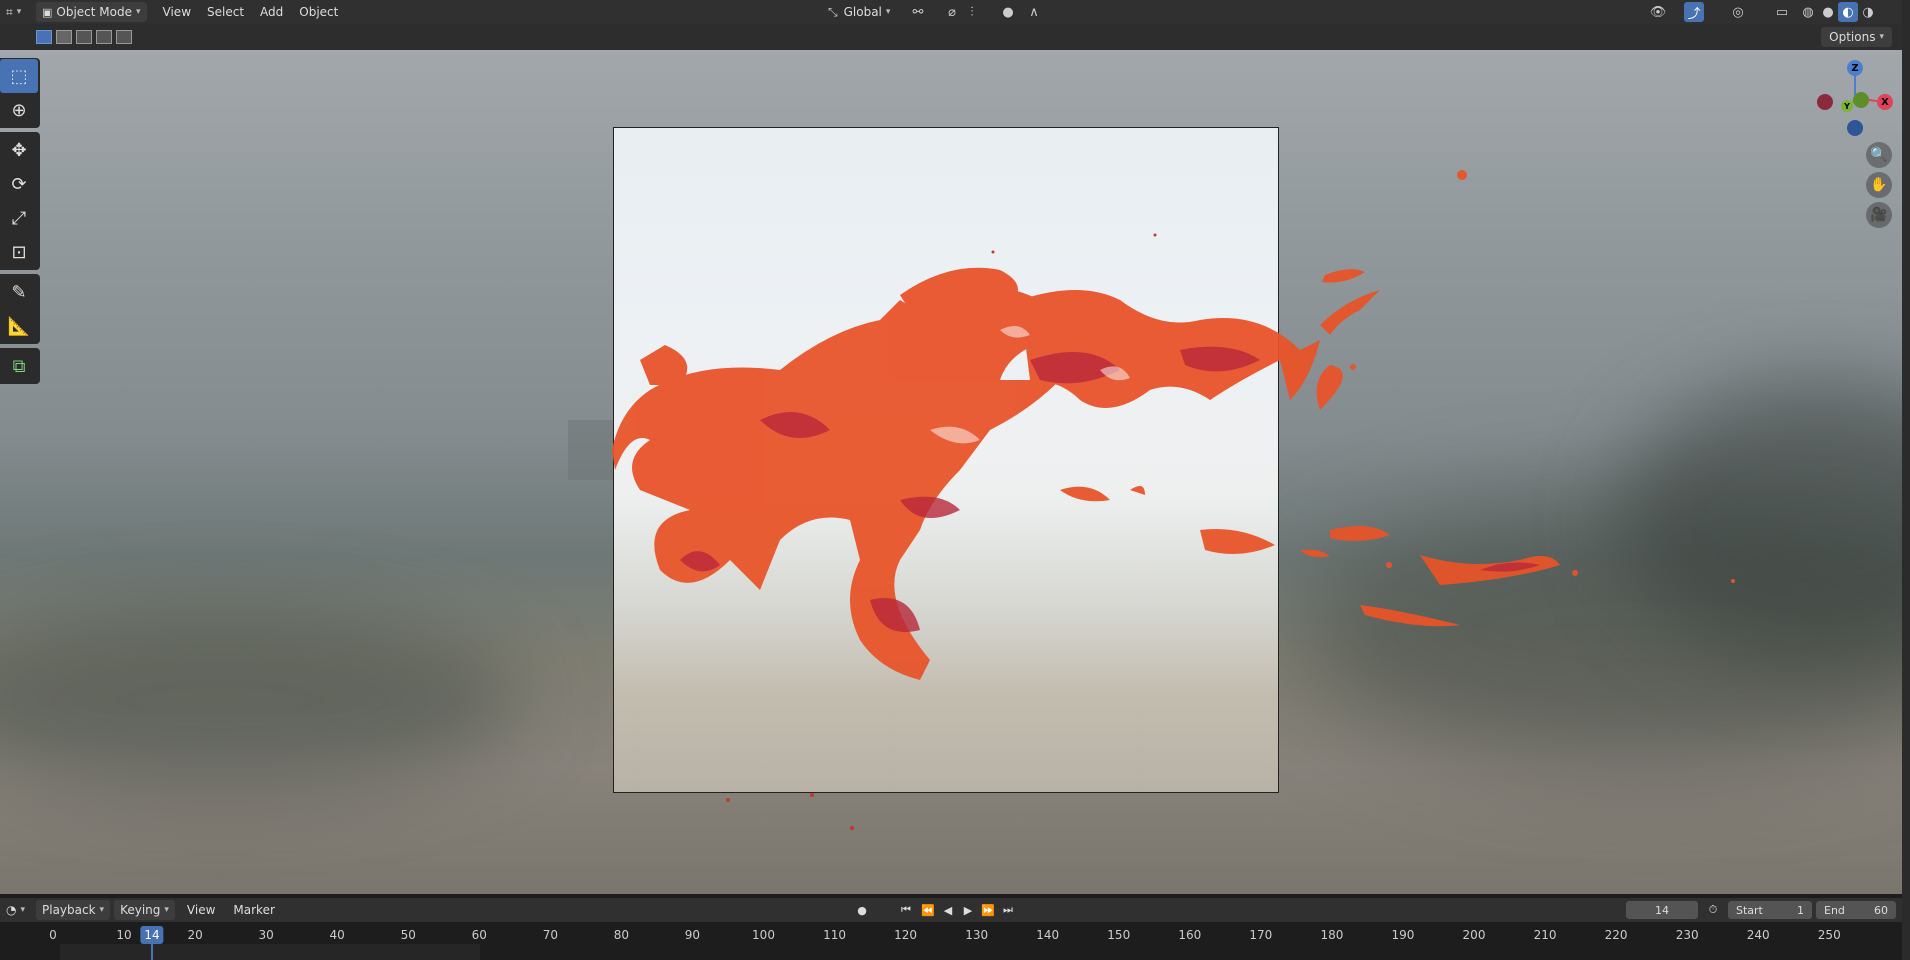 The height and width of the screenshot is (960, 1910). Describe the element at coordinates (859, 12) in the screenshot. I see `transform-orientation-dropdown: ⤡ Global ▾` at that location.